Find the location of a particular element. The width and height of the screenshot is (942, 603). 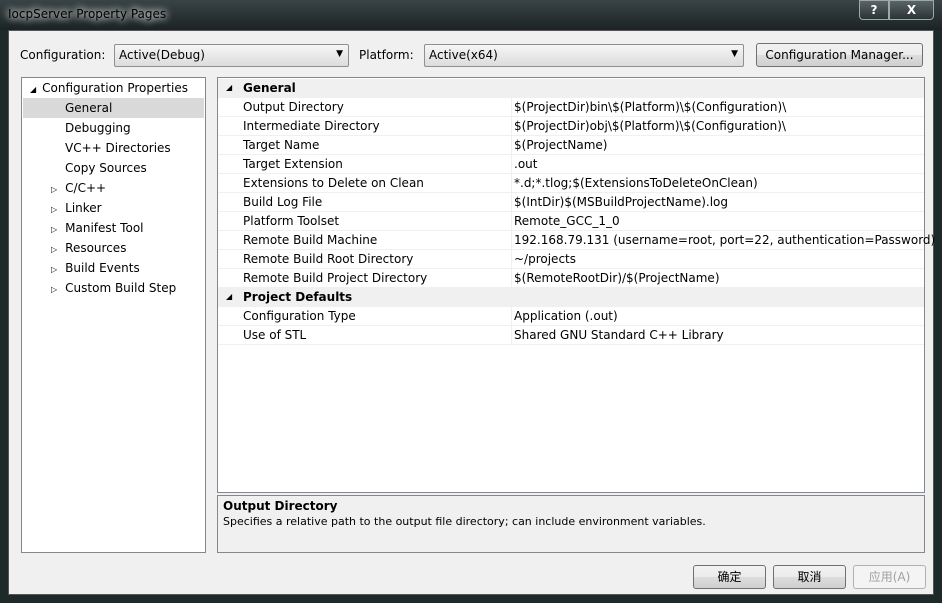

tree-item: ▷ C/C++ is located at coordinates (78, 188).